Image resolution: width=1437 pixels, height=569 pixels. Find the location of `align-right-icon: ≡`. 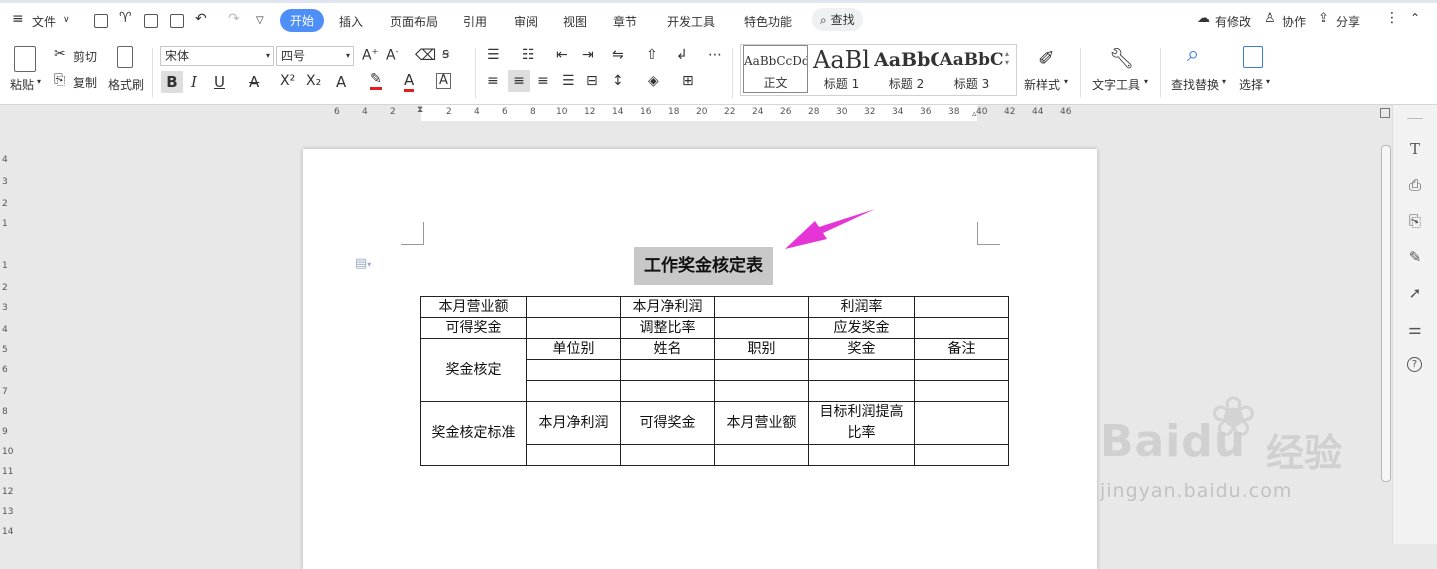

align-right-icon: ≡ is located at coordinates (543, 81).